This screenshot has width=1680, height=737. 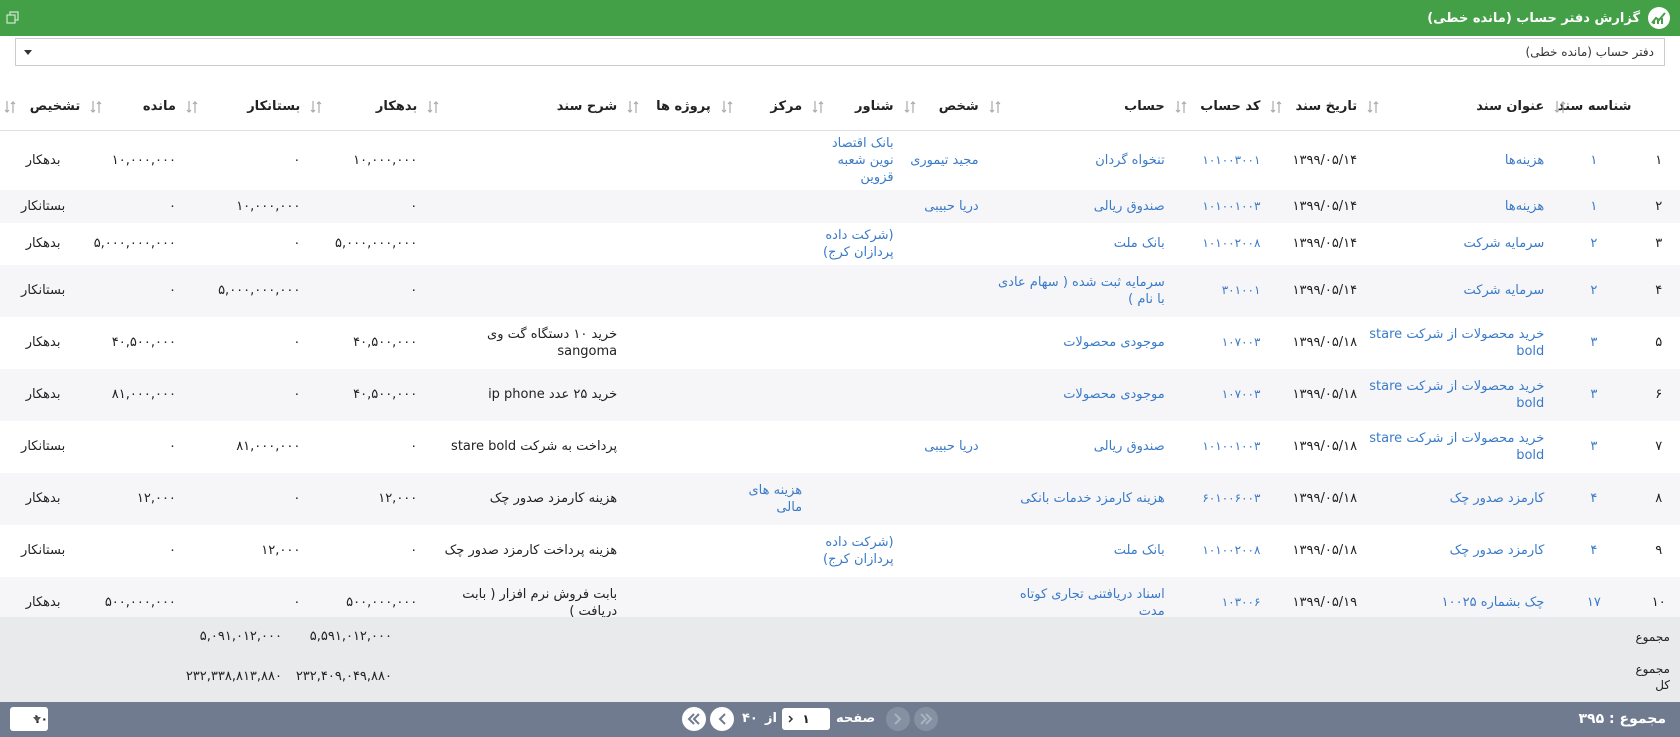 What do you see at coordinates (365, 107) in the screenshot?
I see `column-header-debit: بدهکار` at bounding box center [365, 107].